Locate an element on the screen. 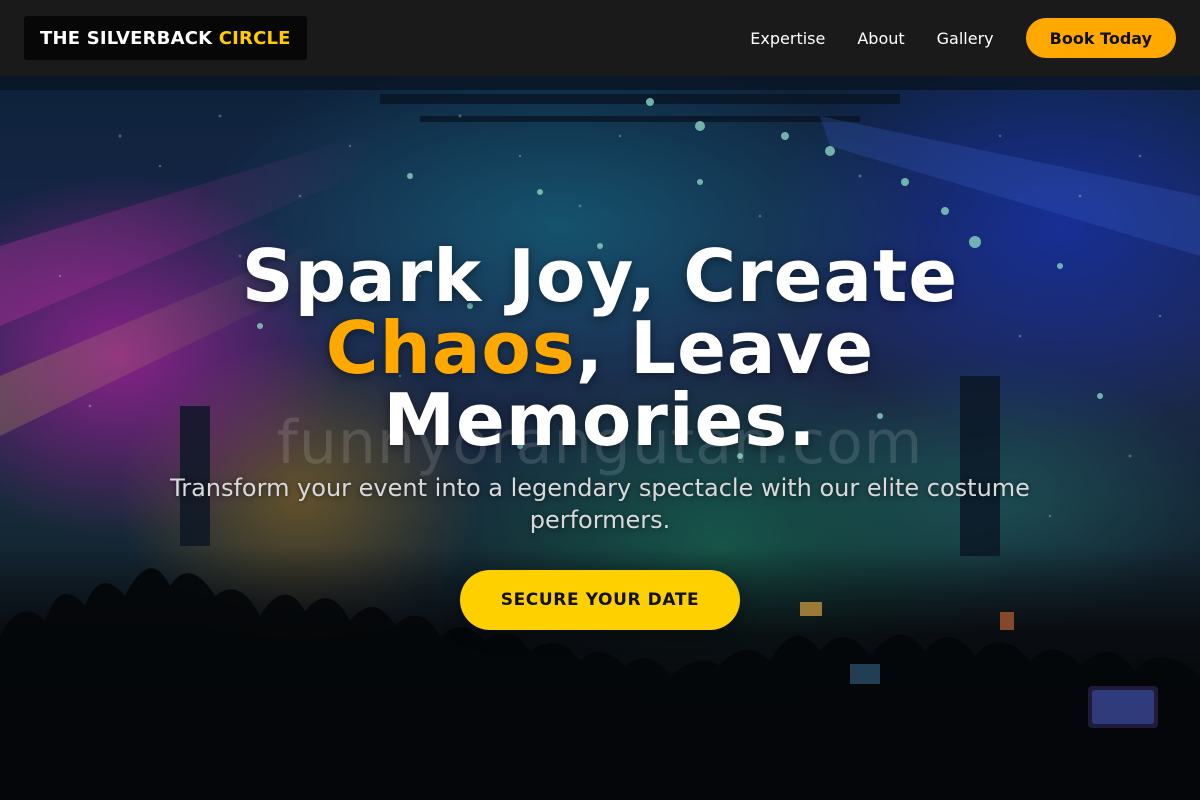  nav-link-expertise: Expertise is located at coordinates (787, 38).